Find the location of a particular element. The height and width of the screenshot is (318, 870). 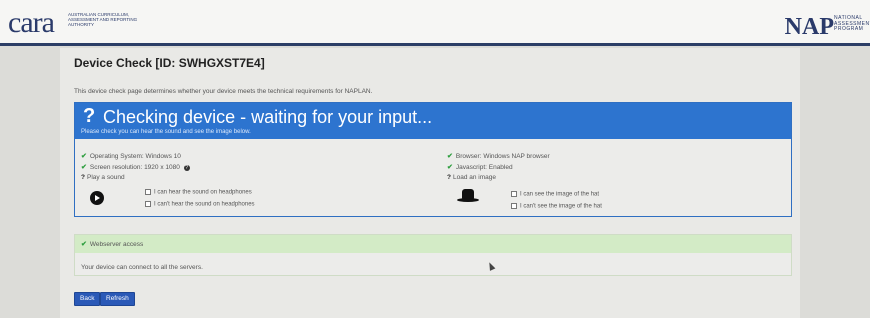

hat-image-icon is located at coordinates (468, 196).